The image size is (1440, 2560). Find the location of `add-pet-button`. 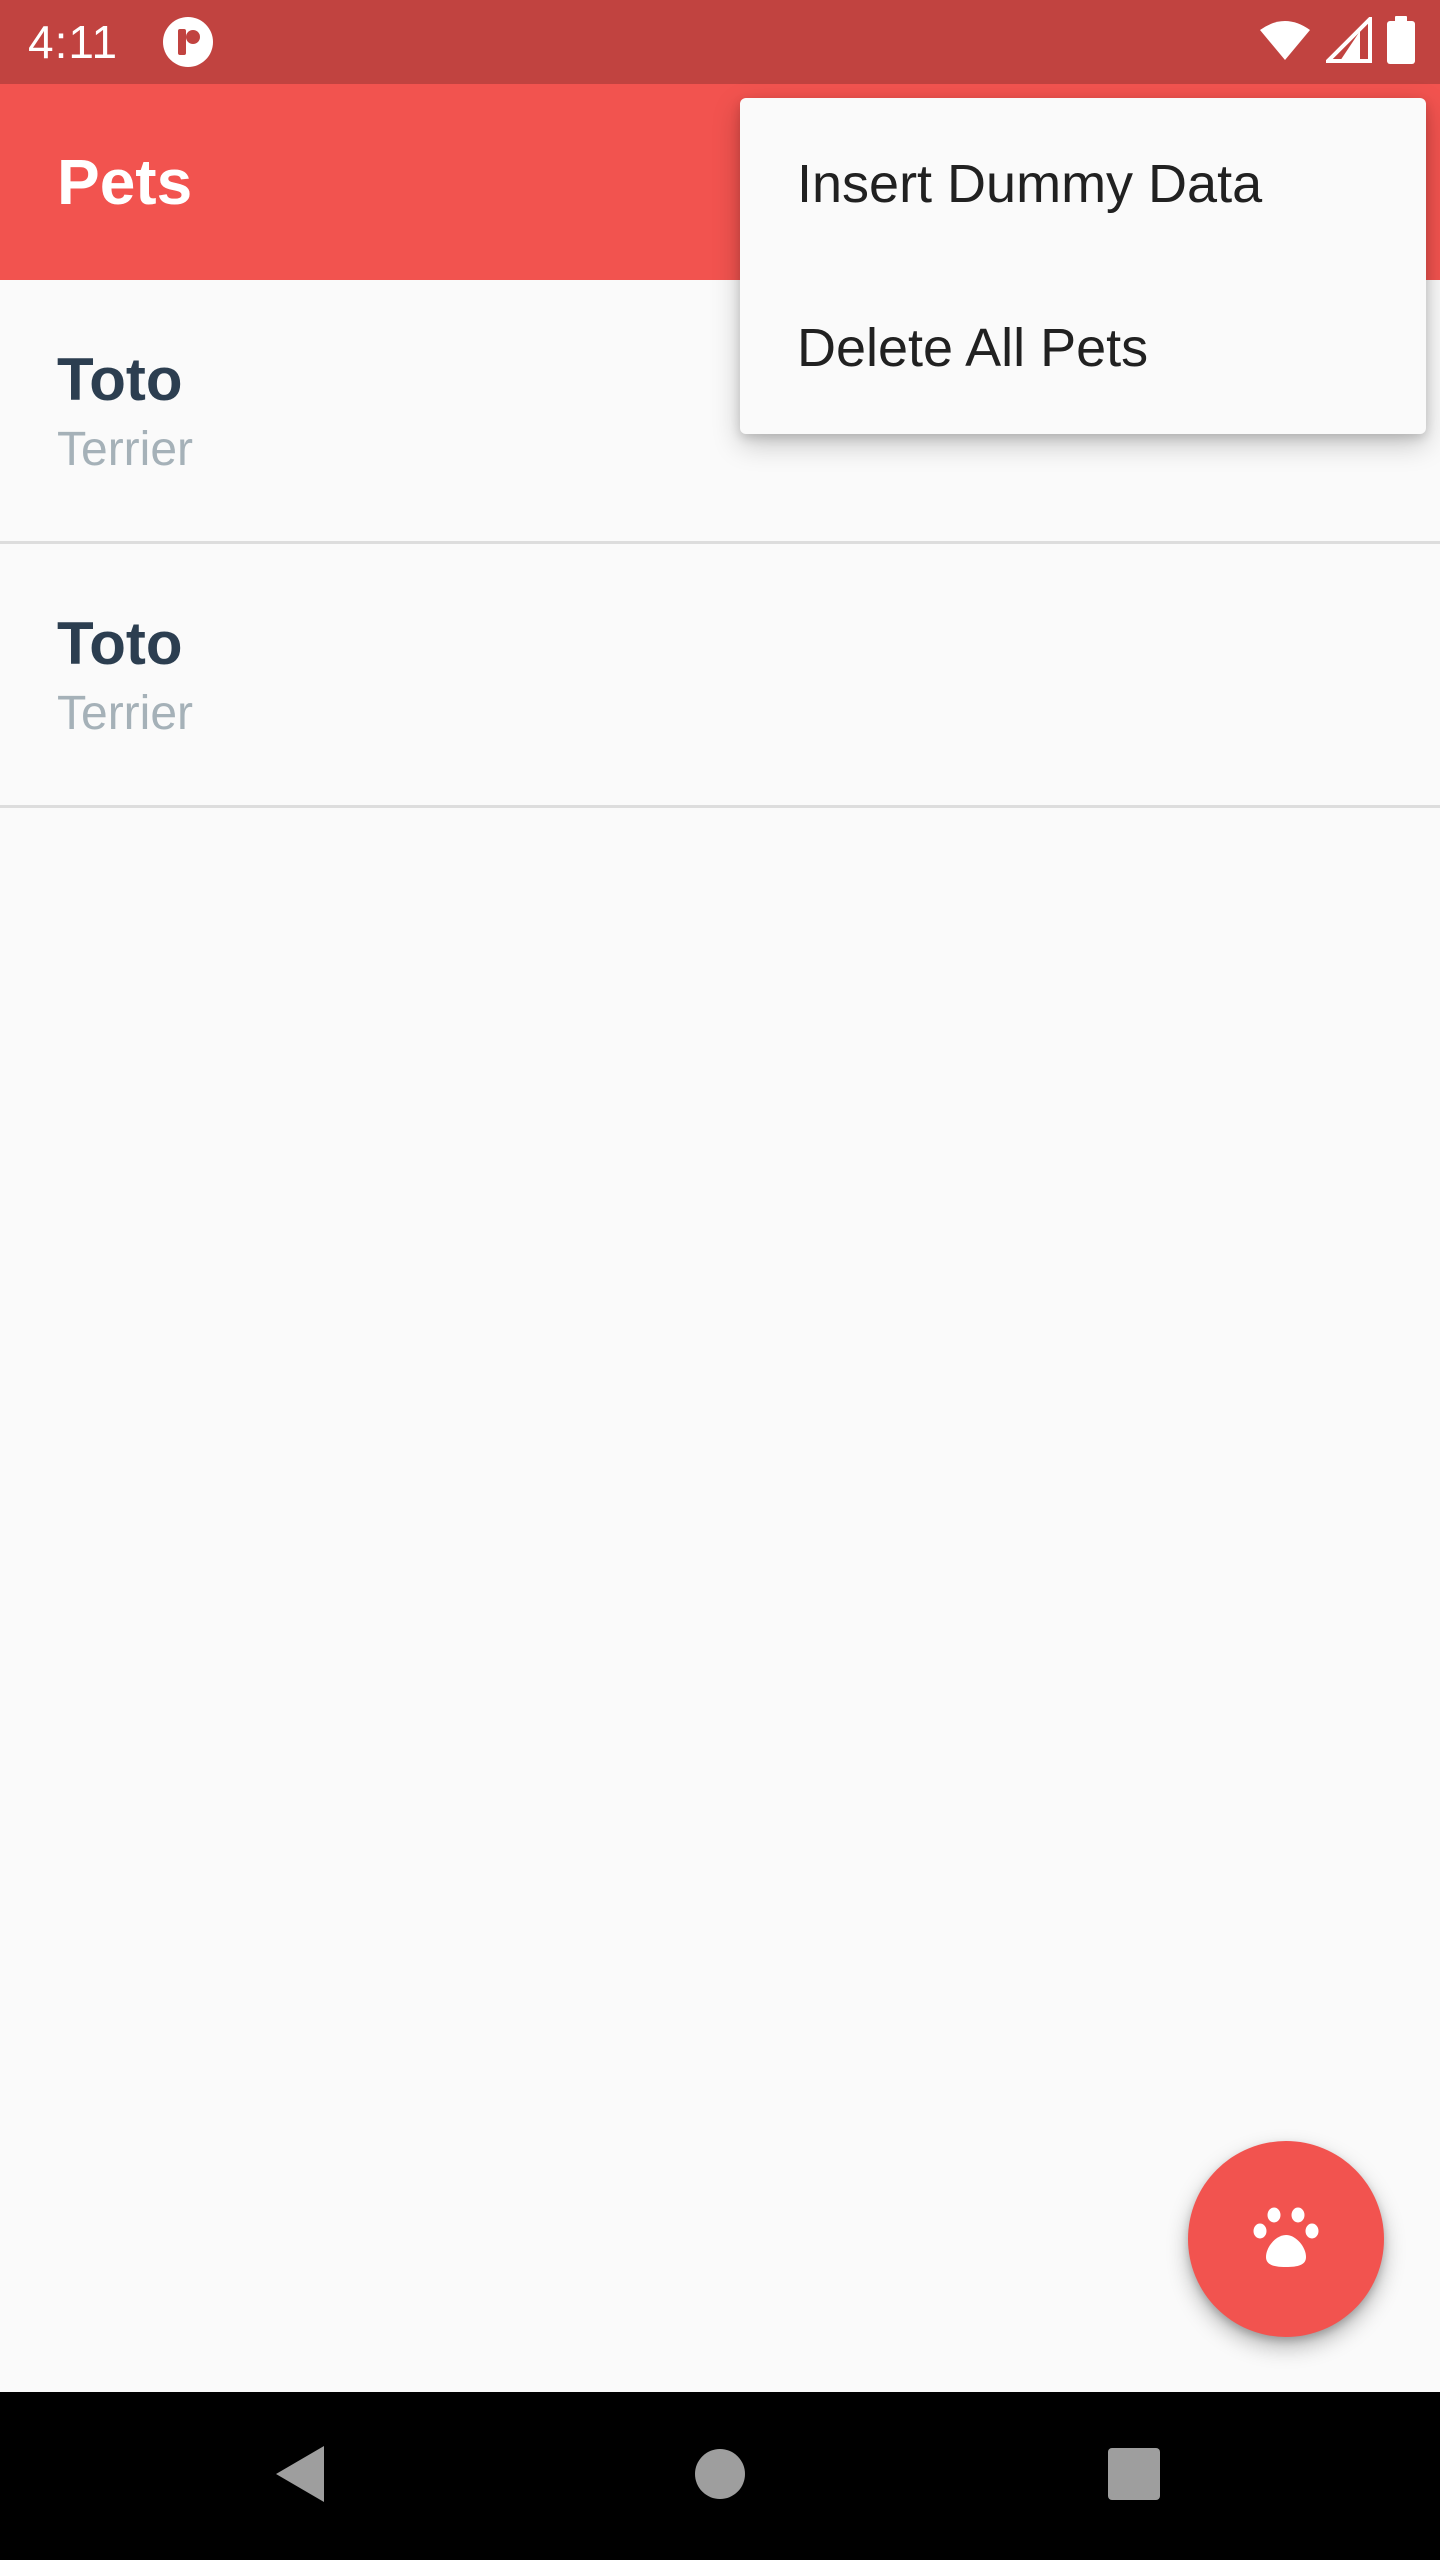

add-pet-button is located at coordinates (1286, 2239).